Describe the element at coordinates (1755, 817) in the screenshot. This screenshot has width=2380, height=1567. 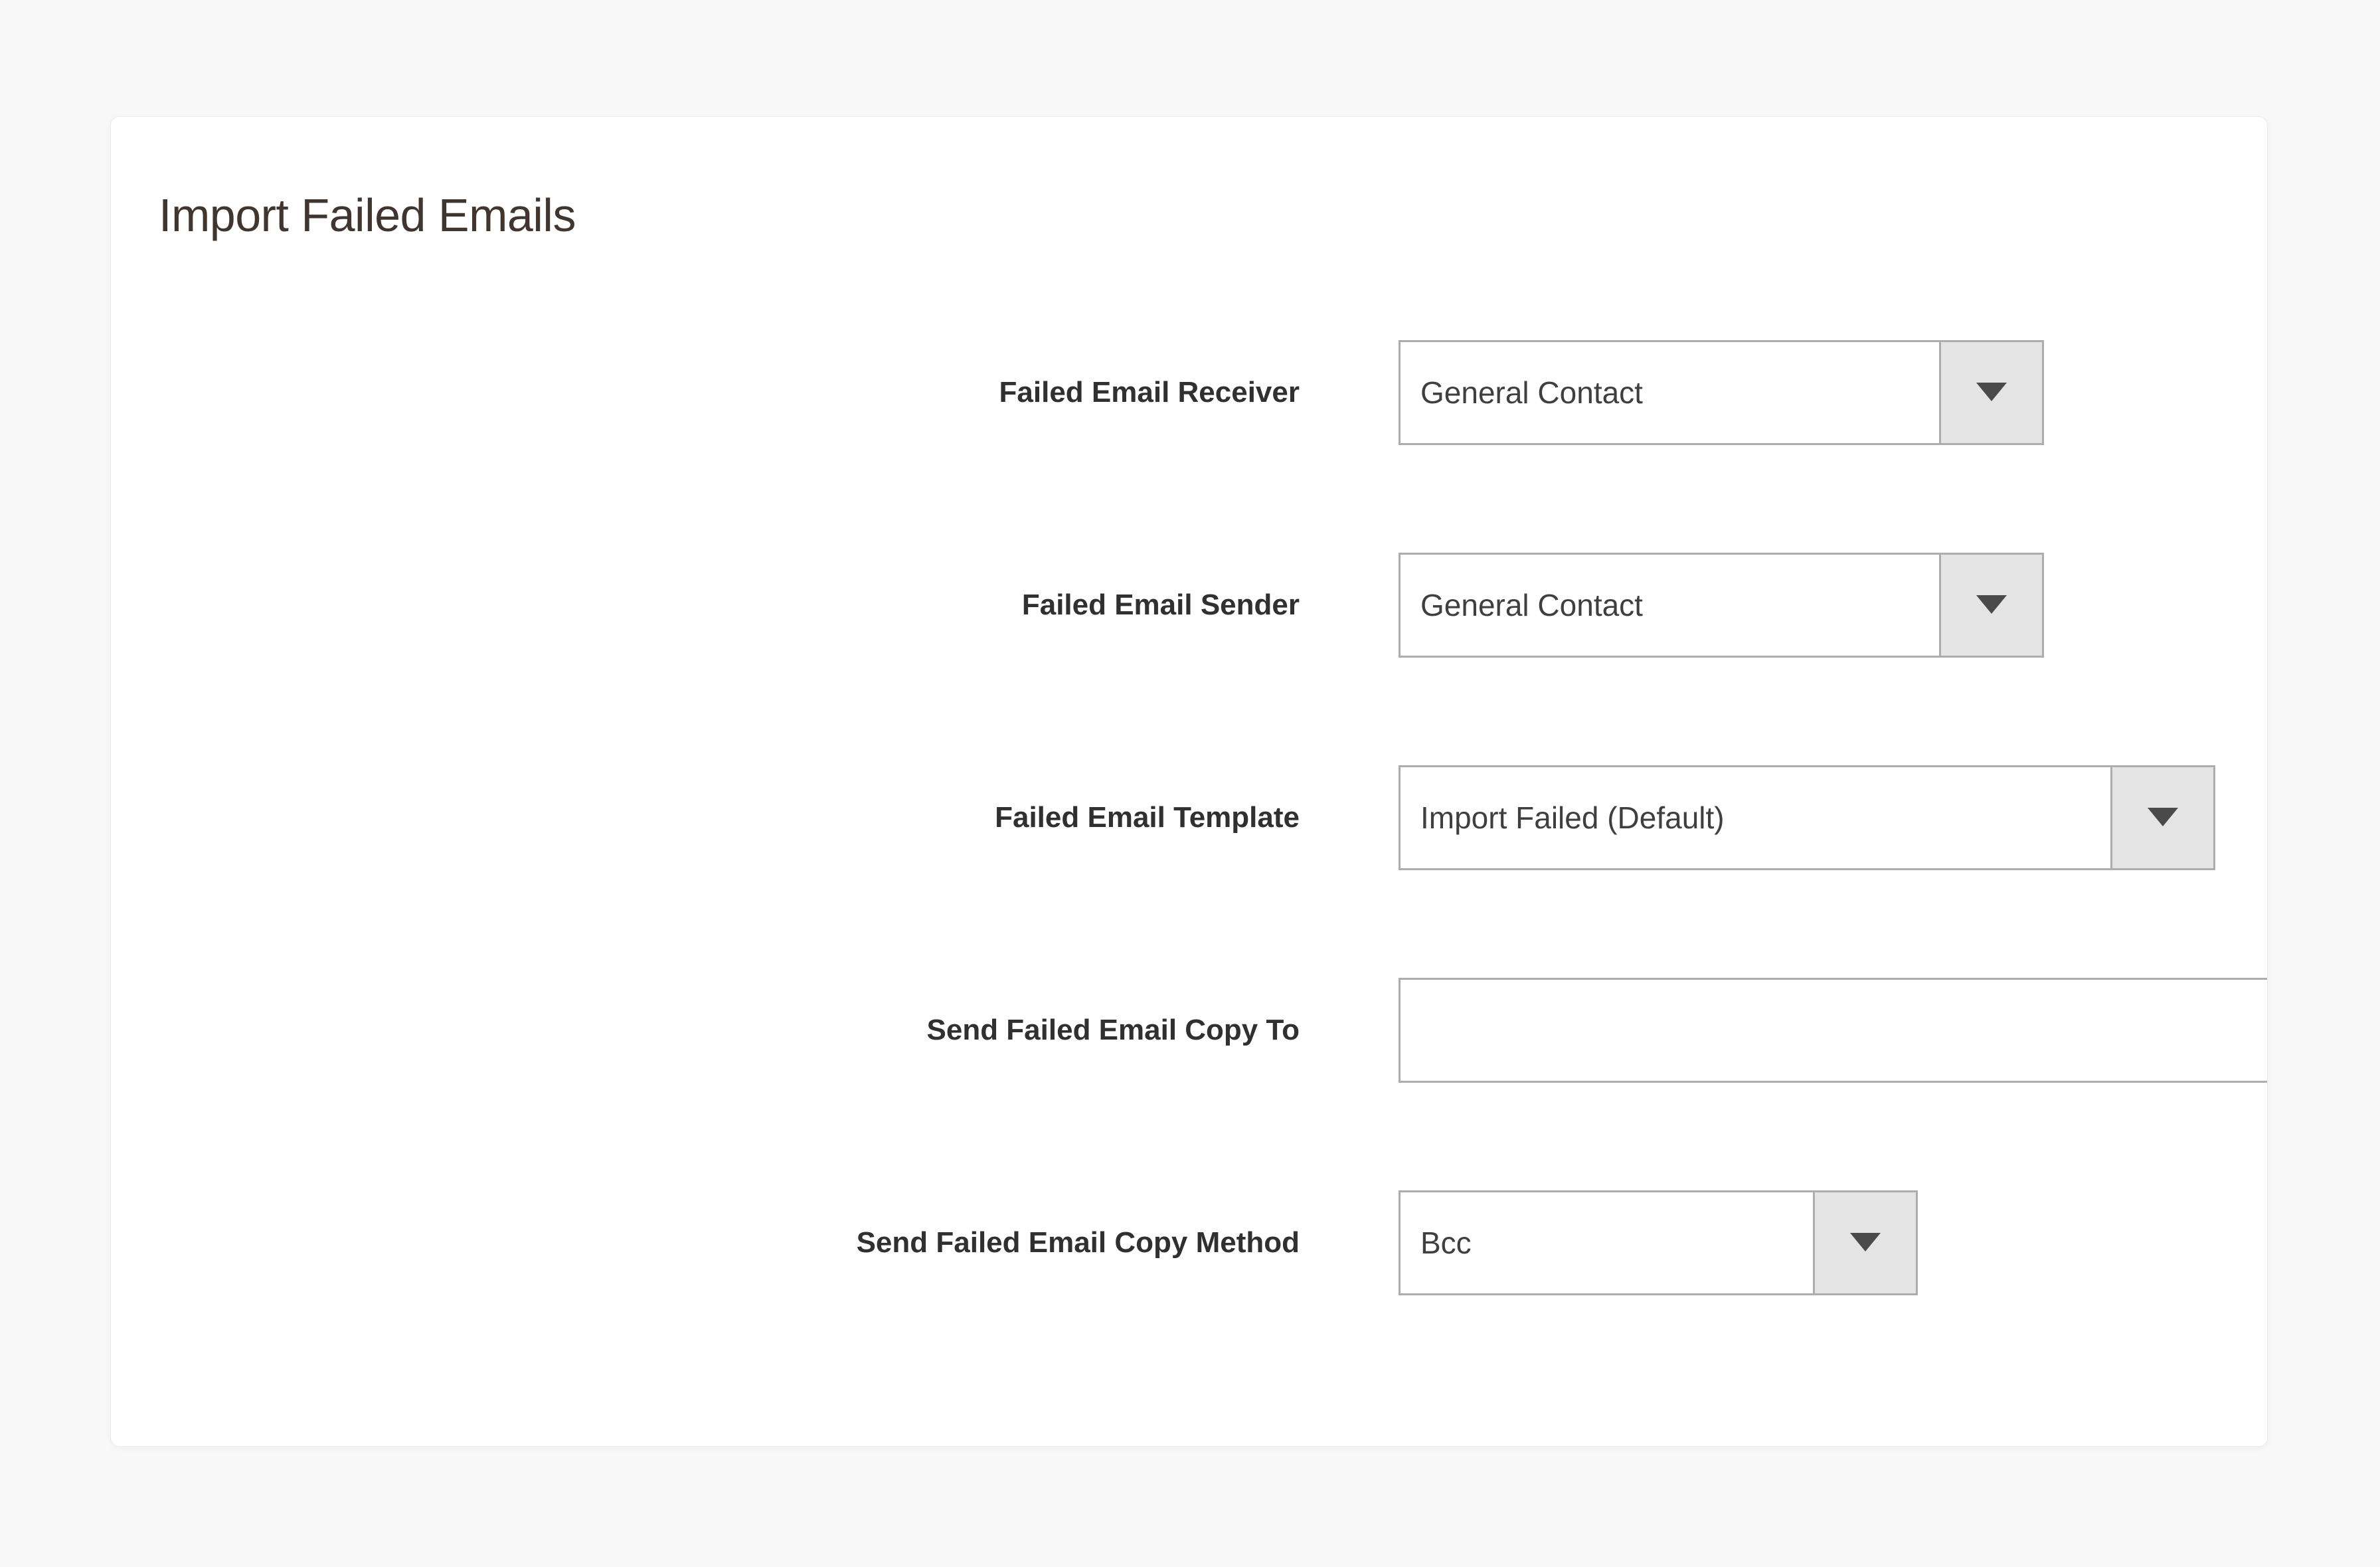
I see `failed-email-template-value: Import Failed (Default)` at that location.